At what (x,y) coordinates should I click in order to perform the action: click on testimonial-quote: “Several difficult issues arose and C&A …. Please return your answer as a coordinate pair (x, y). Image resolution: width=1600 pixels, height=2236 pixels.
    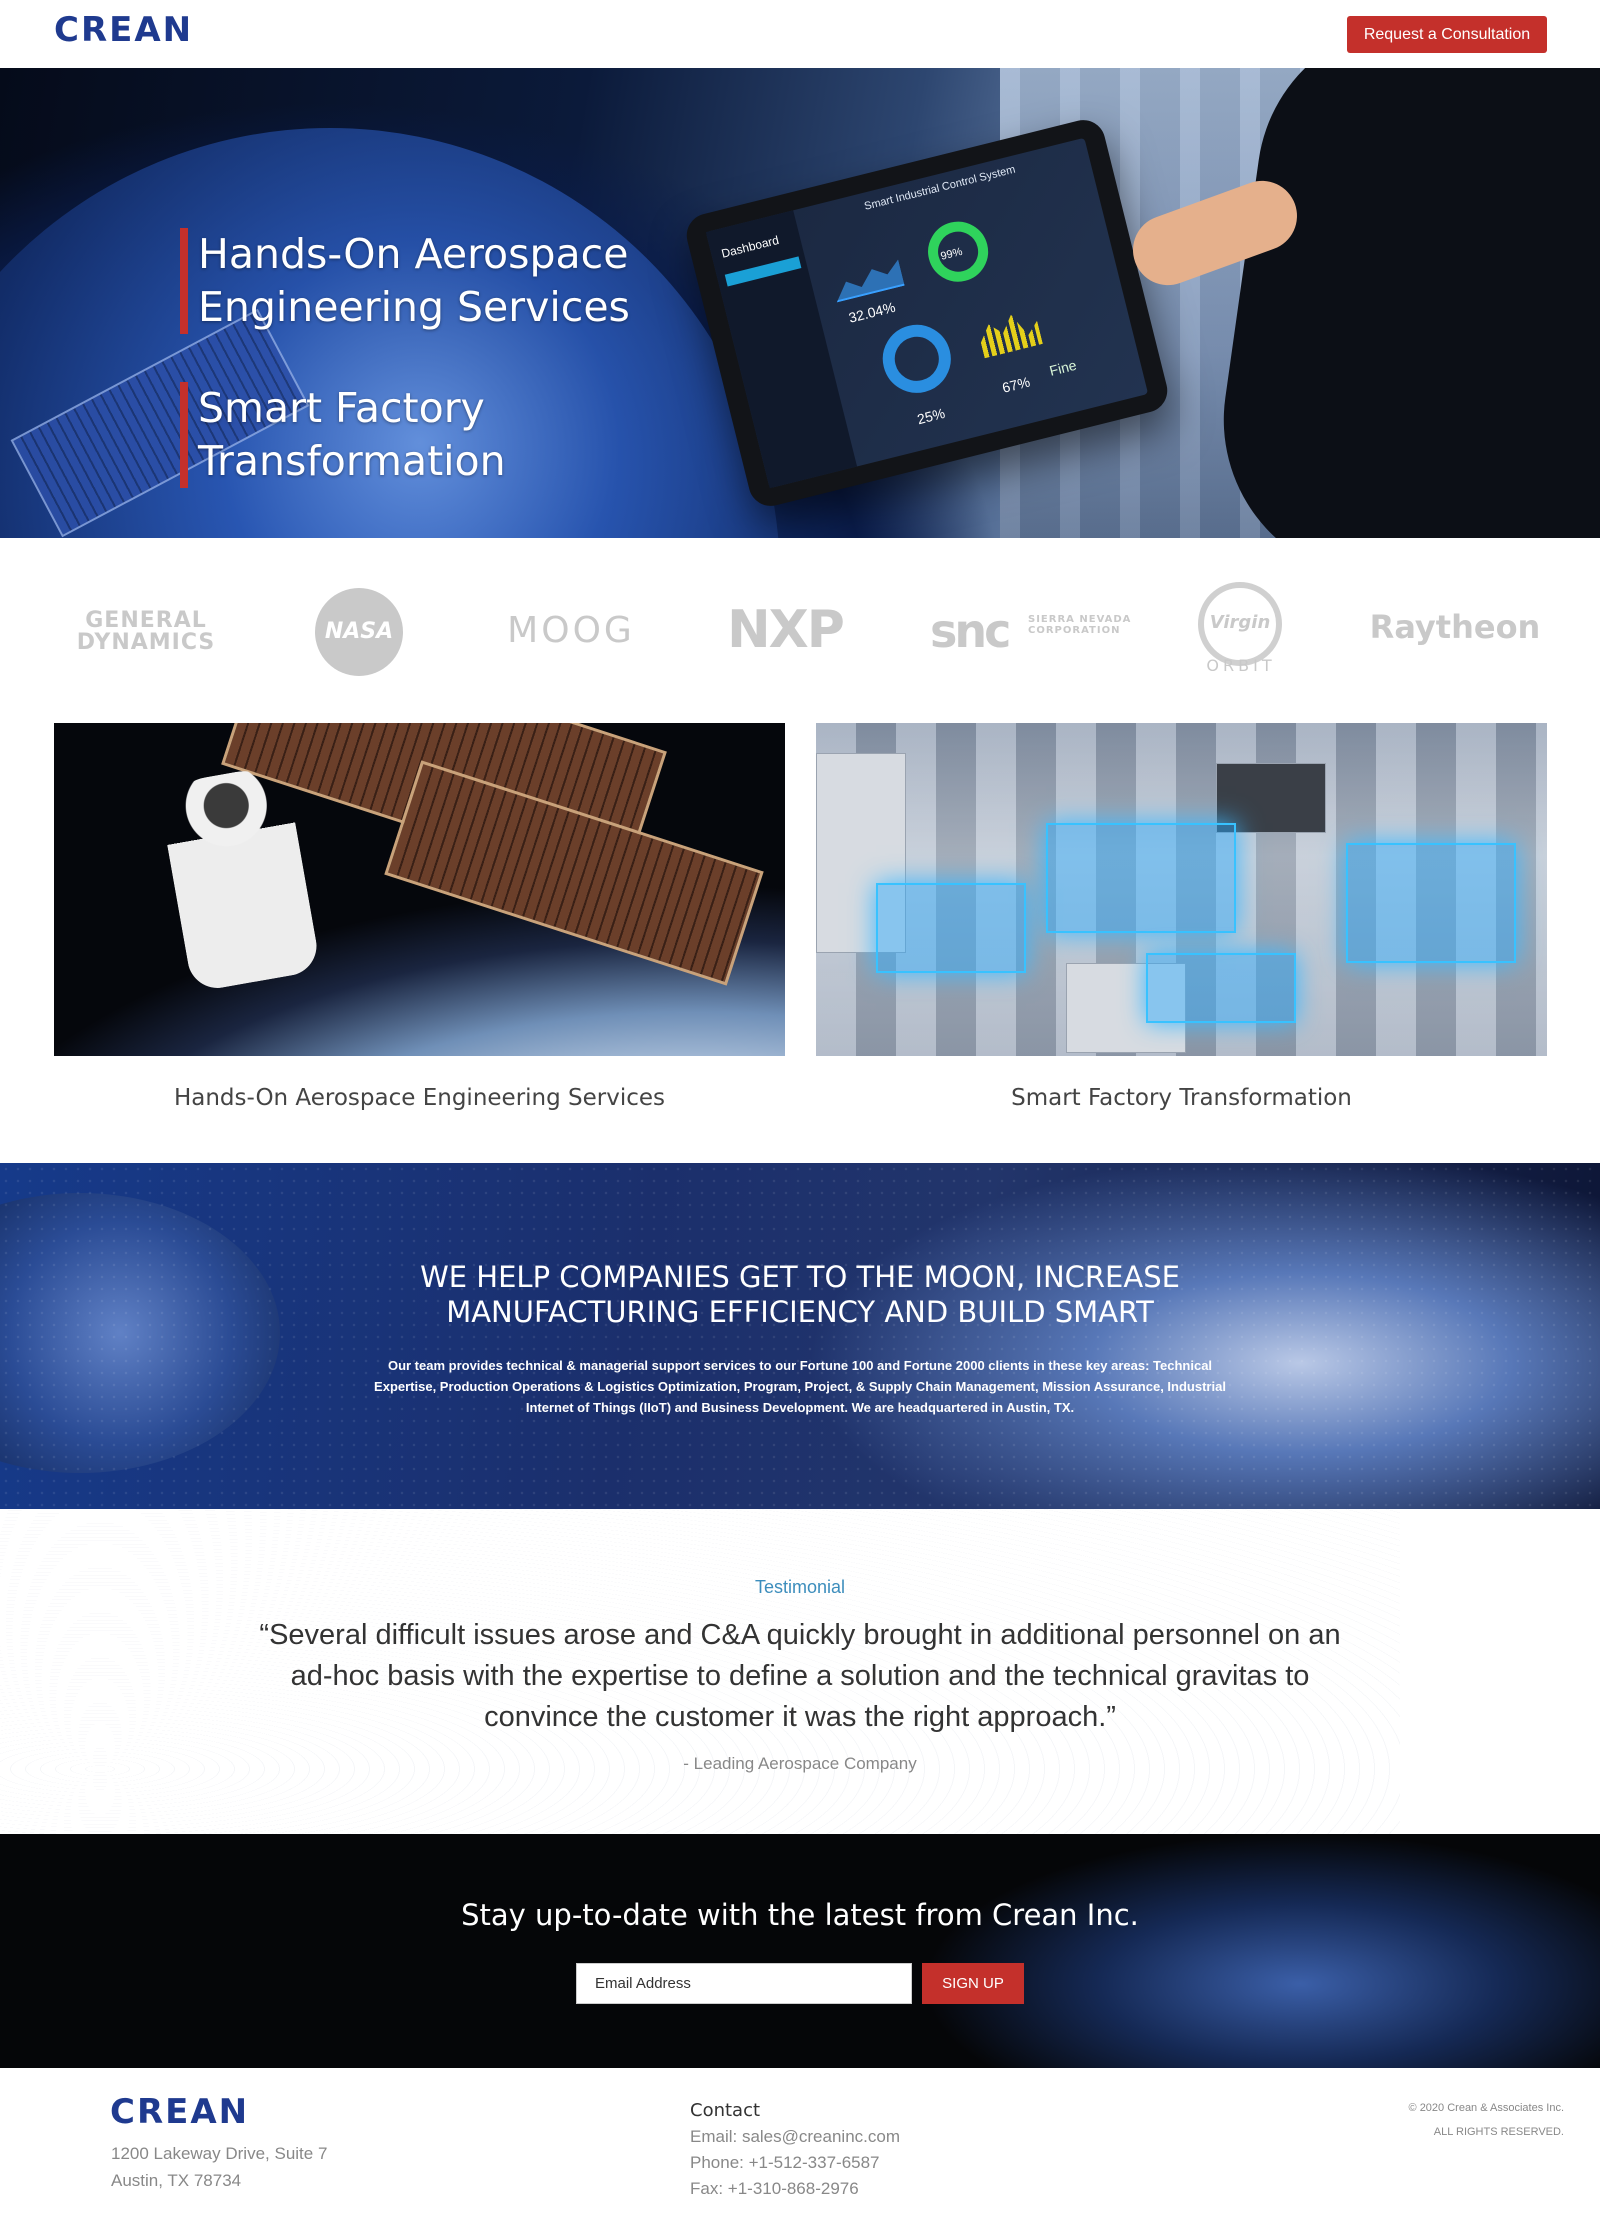
    Looking at the image, I should click on (800, 1676).